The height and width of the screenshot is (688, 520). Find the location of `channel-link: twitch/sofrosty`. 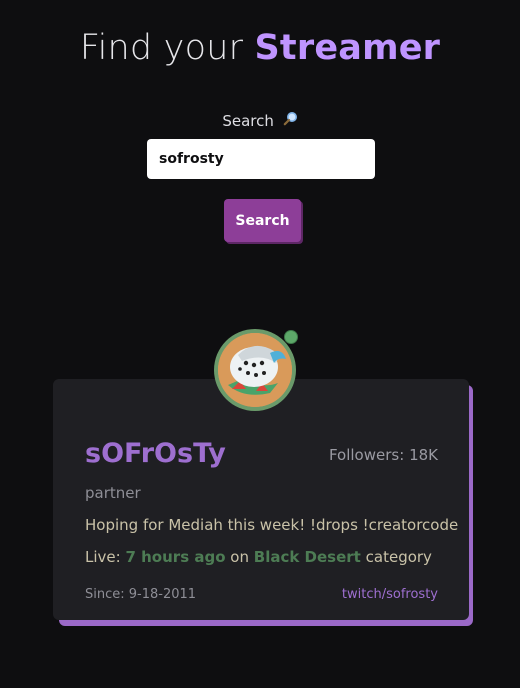

channel-link: twitch/sofrosty is located at coordinates (390, 594).